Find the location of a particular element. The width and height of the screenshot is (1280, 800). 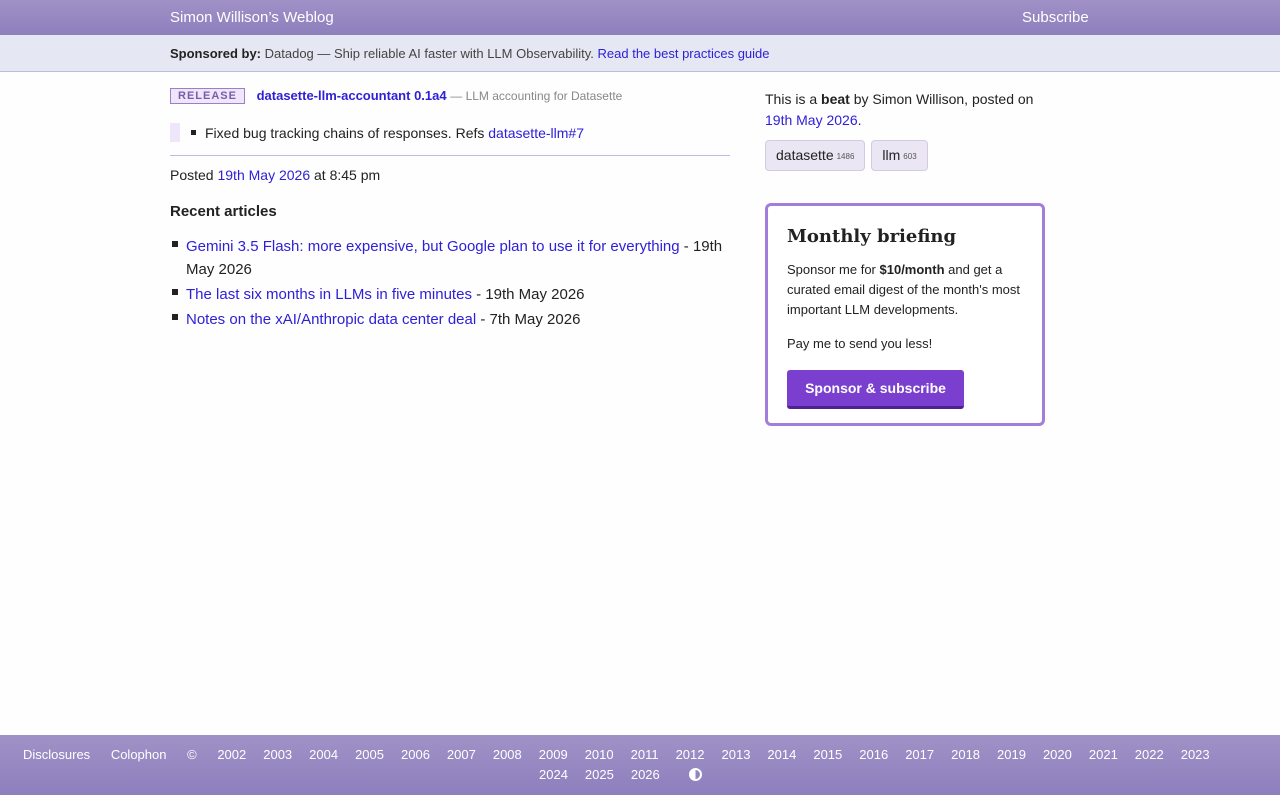

tag-llm: llm 603 is located at coordinates (899, 155).